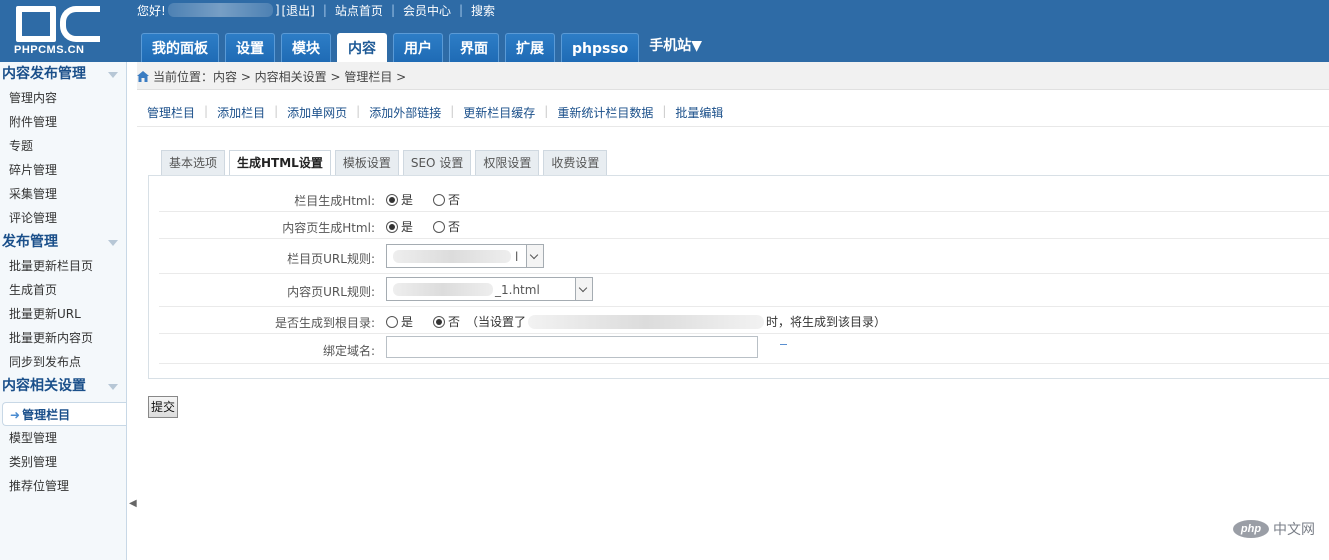  Describe the element at coordinates (699, 112) in the screenshot. I see `subnav-batch-edit: 批量编辑` at that location.